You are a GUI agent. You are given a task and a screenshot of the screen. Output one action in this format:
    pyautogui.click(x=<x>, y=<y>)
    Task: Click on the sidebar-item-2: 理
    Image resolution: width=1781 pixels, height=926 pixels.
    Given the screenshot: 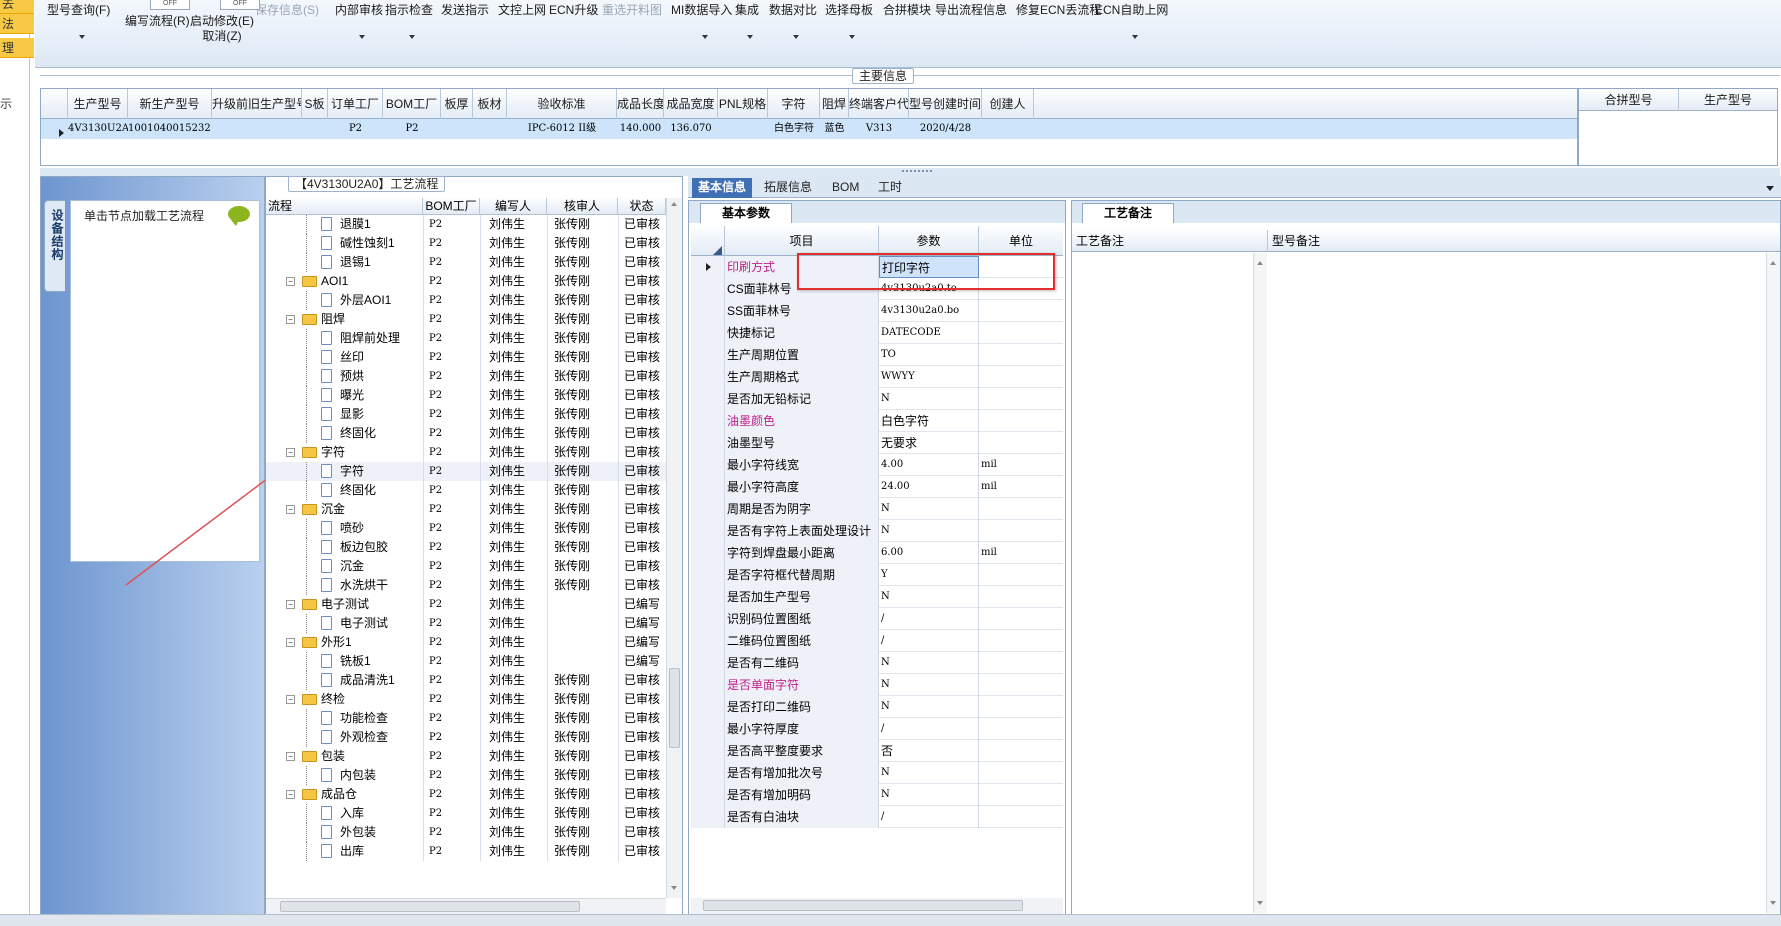 What is the action you would take?
    pyautogui.click(x=17, y=48)
    